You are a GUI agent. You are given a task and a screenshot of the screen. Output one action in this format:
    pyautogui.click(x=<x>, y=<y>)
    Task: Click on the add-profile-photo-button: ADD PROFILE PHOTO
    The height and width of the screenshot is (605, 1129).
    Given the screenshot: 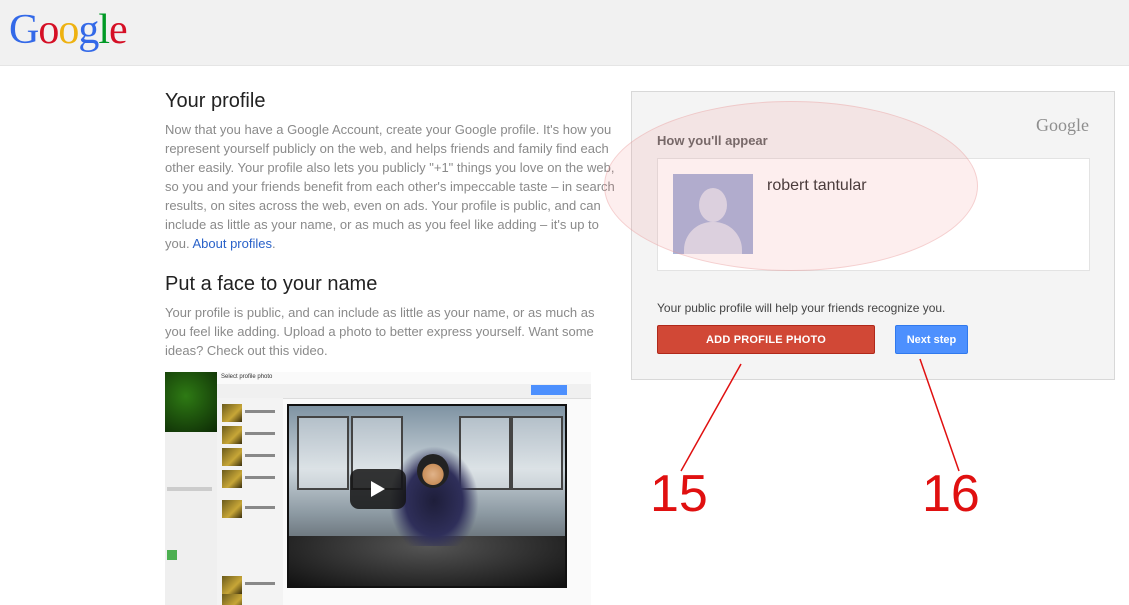 What is the action you would take?
    pyautogui.click(x=766, y=339)
    